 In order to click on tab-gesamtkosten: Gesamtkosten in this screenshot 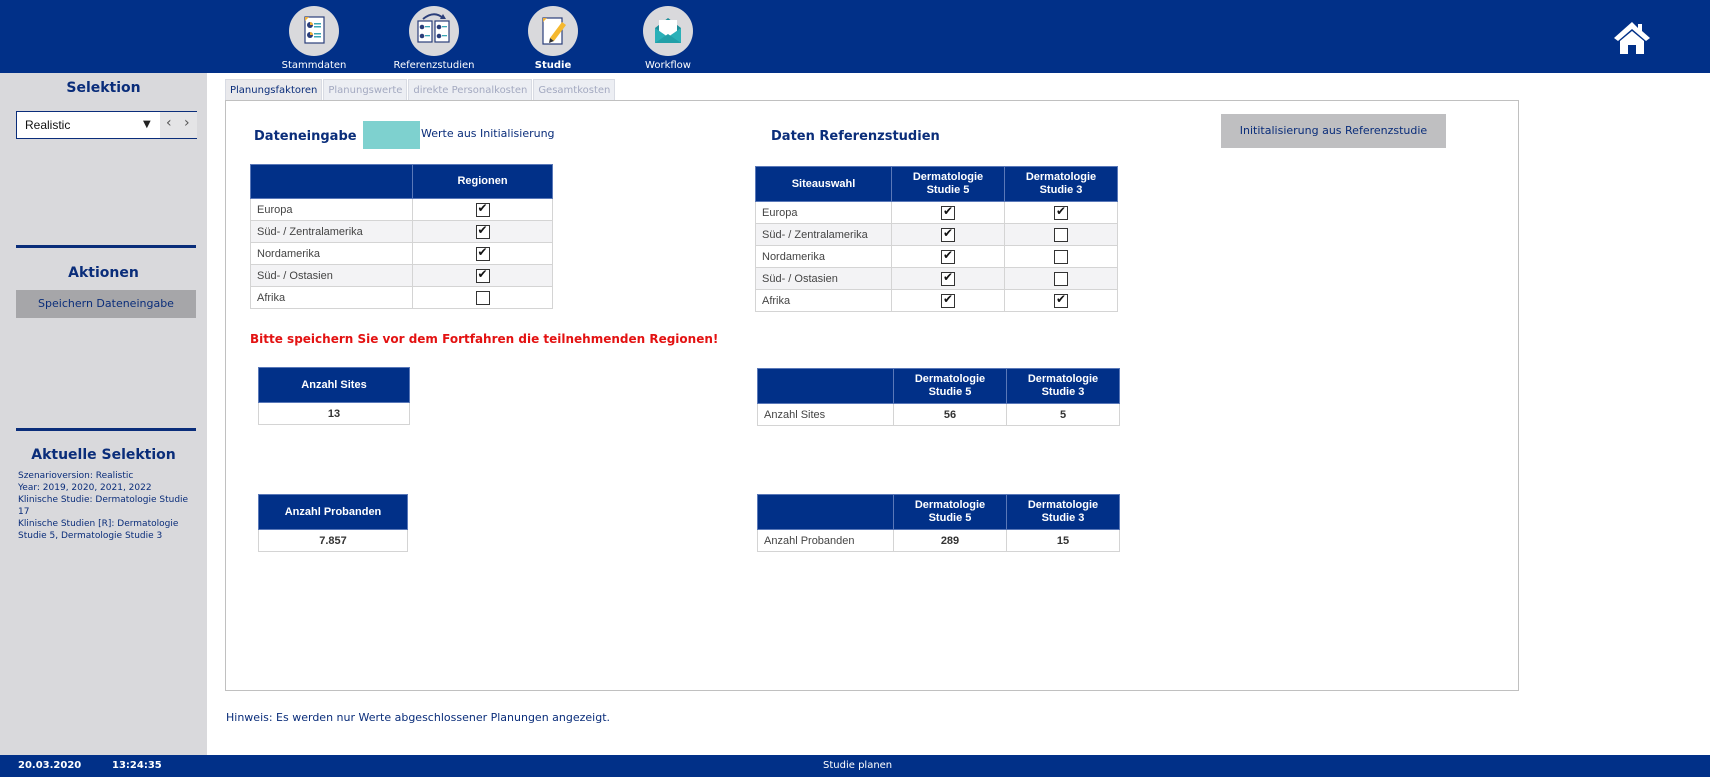, I will do `click(574, 89)`.